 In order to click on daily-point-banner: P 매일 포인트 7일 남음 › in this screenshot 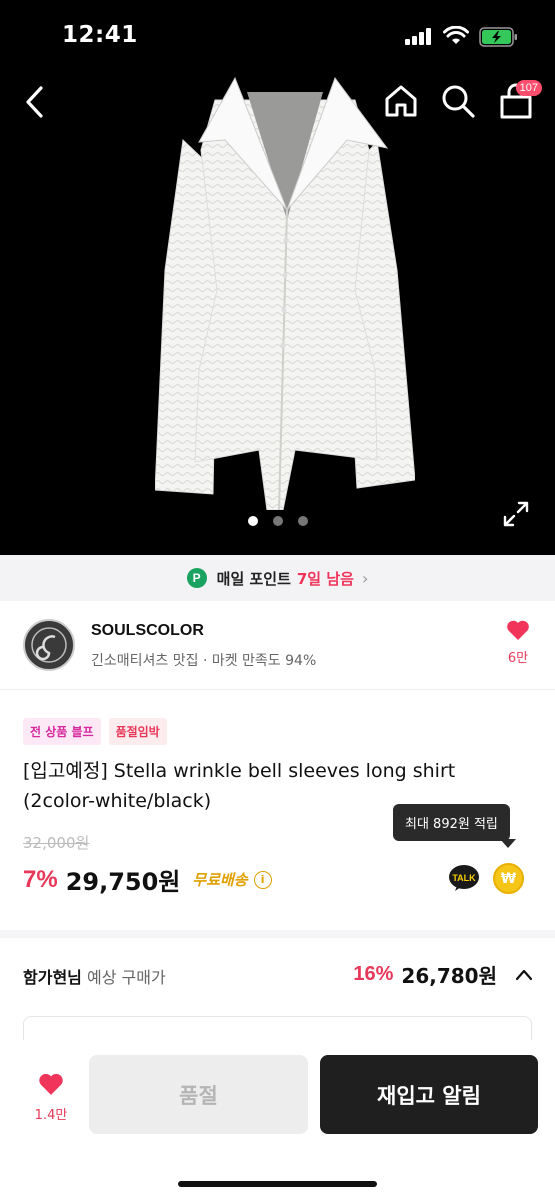, I will do `click(277, 578)`.